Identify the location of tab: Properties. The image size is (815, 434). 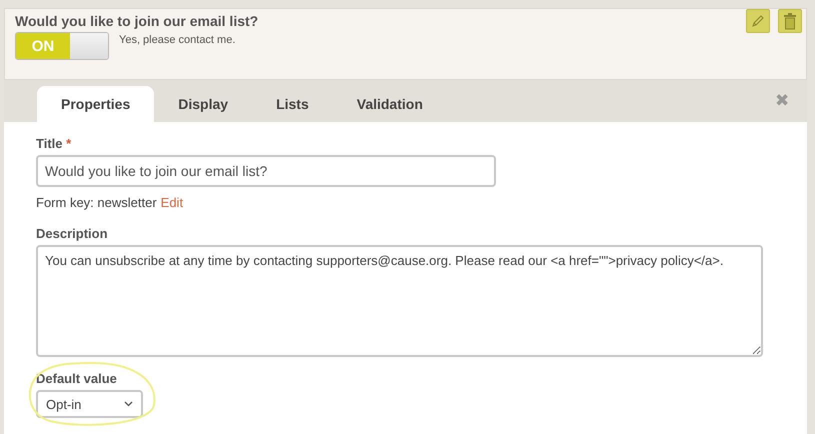
(95, 104).